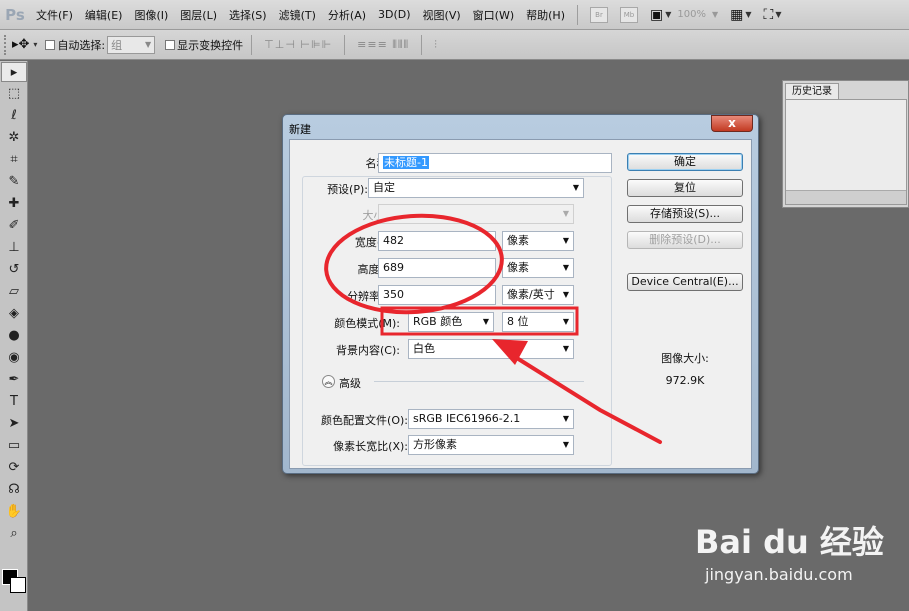  Describe the element at coordinates (531, 294) in the screenshot. I see `resolution-unit-value: 像素/英寸` at that location.